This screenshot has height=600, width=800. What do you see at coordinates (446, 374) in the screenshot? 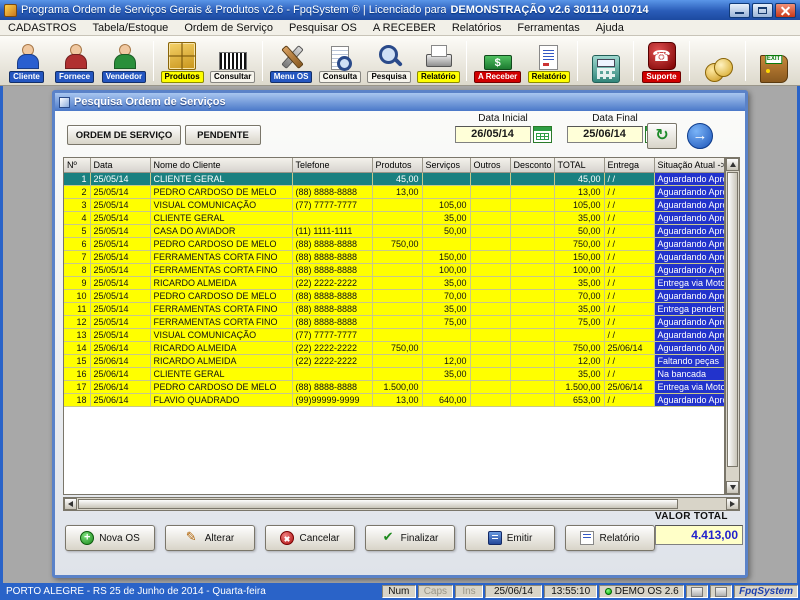
I see `cell-services: 35,00` at bounding box center [446, 374].